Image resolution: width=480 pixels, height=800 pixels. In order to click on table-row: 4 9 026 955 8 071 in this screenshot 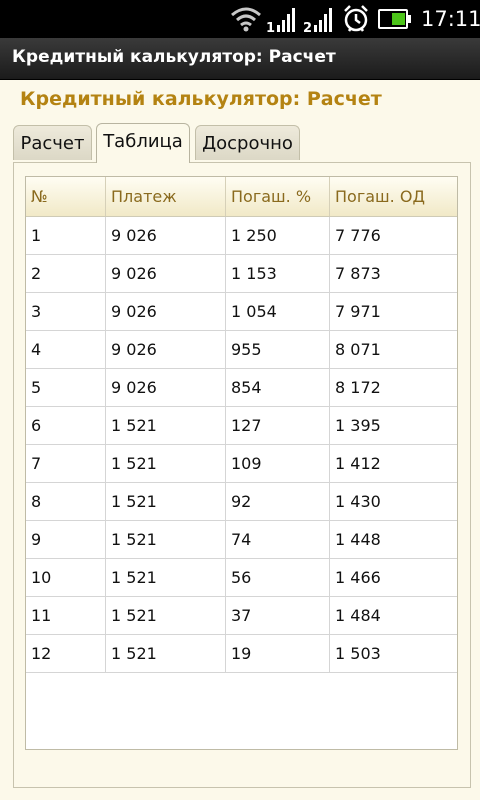, I will do `click(241, 350)`.